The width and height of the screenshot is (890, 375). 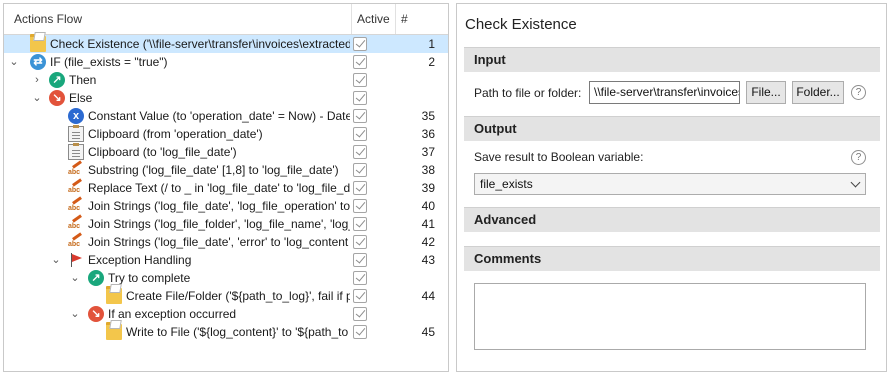 I want to click on row-number: 45, so click(x=428, y=332).